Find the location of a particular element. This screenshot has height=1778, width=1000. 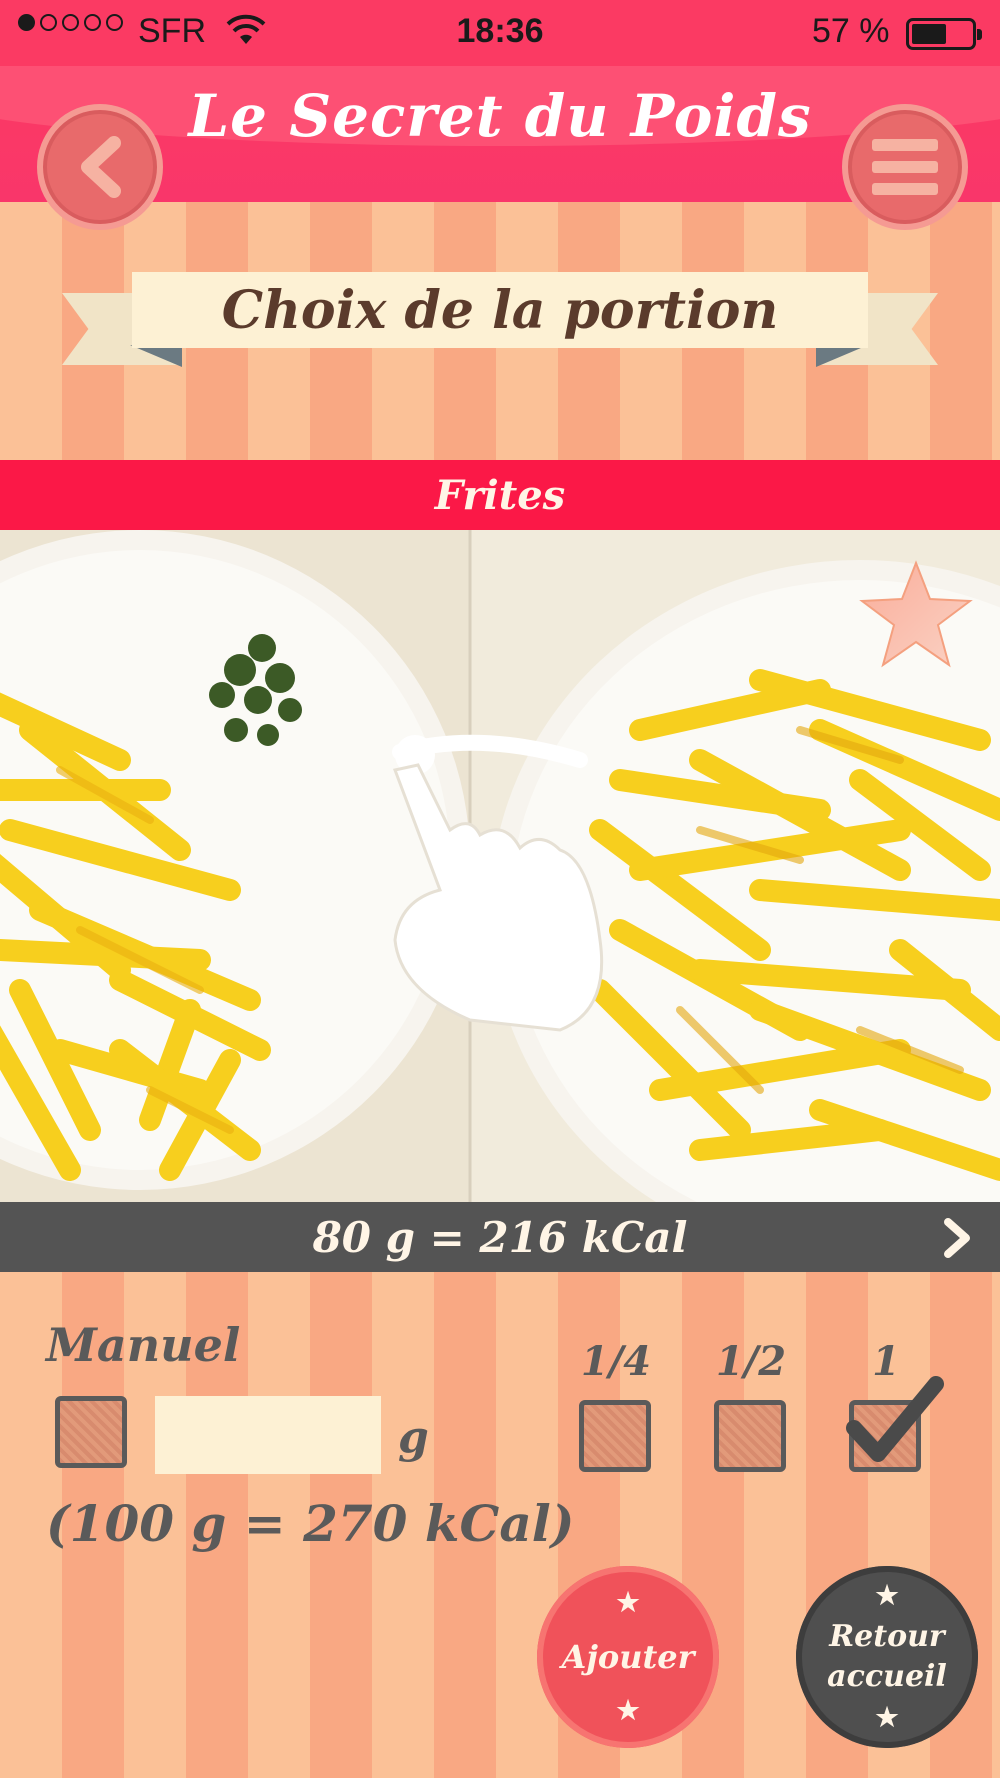

grams-unit-label: g is located at coordinates (413, 1437).